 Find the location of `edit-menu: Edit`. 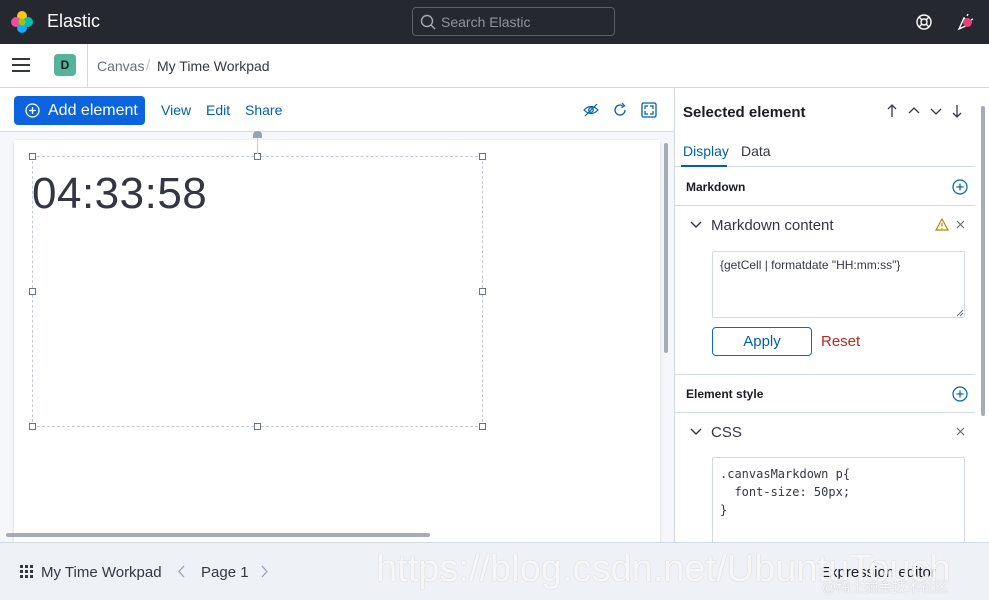

edit-menu: Edit is located at coordinates (218, 110).